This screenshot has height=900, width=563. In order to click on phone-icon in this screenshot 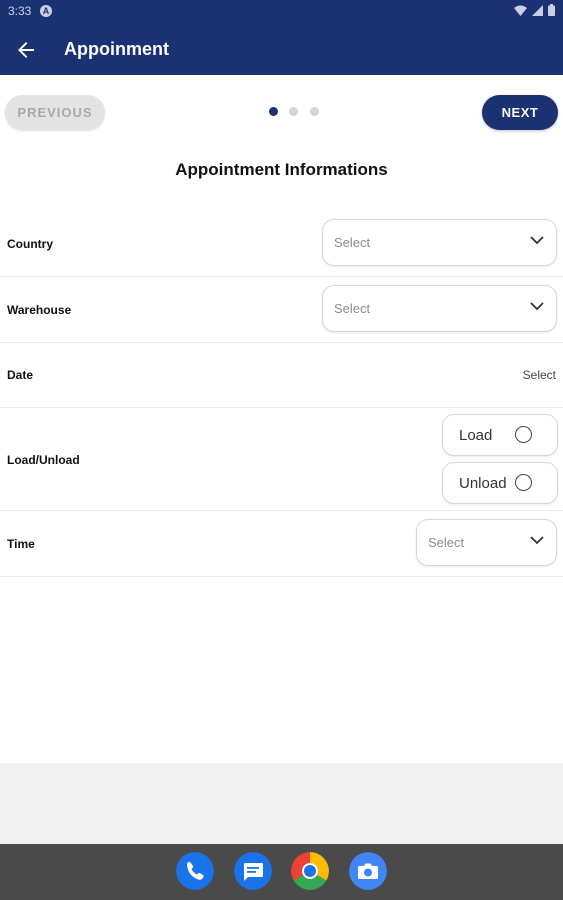, I will do `click(195, 871)`.